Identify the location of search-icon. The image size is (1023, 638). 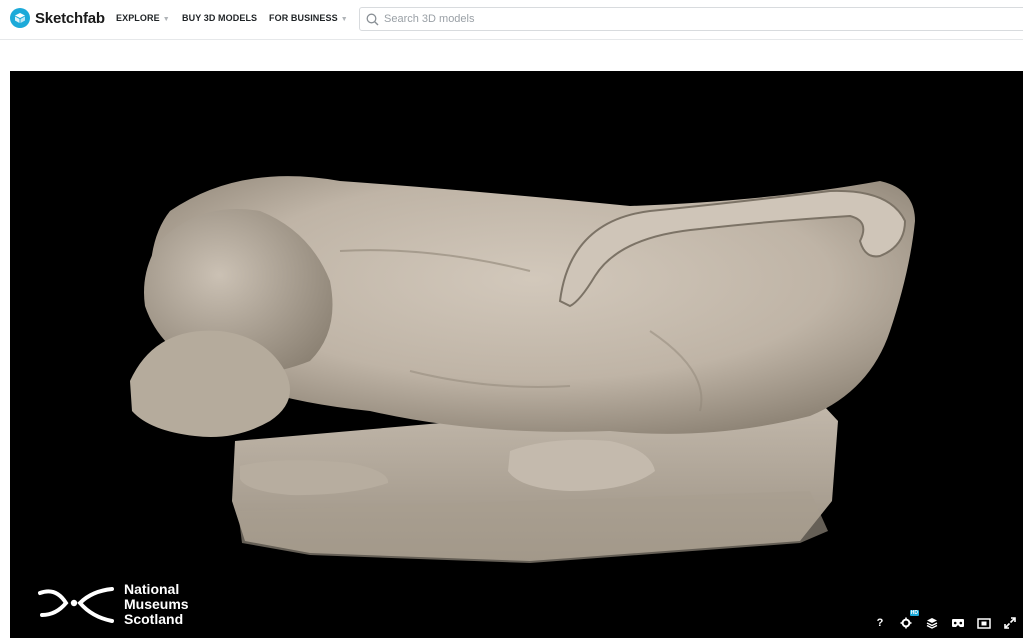
(372, 19).